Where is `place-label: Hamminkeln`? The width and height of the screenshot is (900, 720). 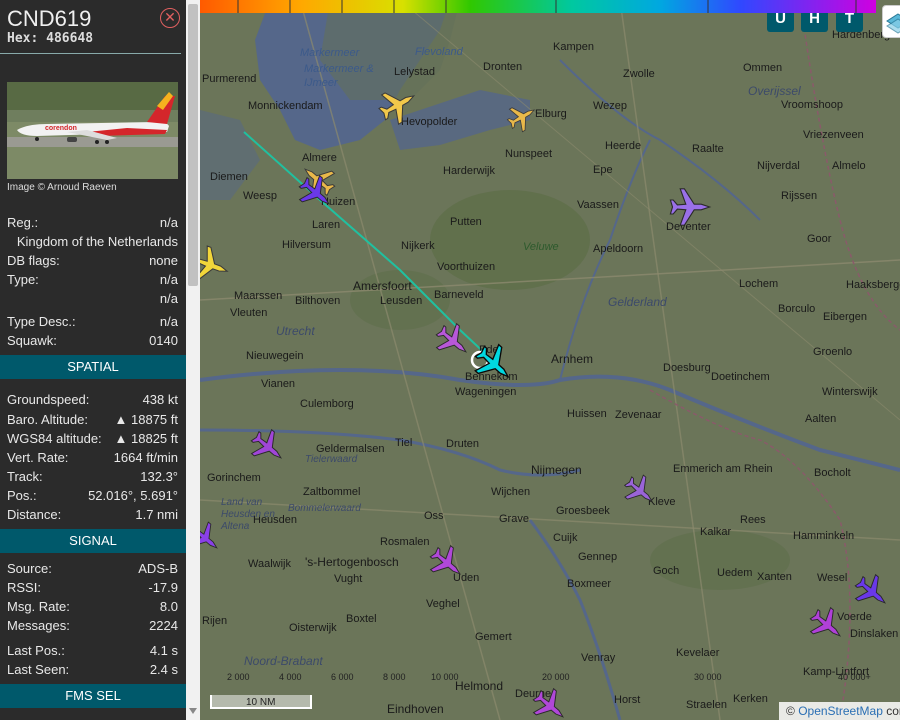
place-label: Hamminkeln is located at coordinates (824, 536).